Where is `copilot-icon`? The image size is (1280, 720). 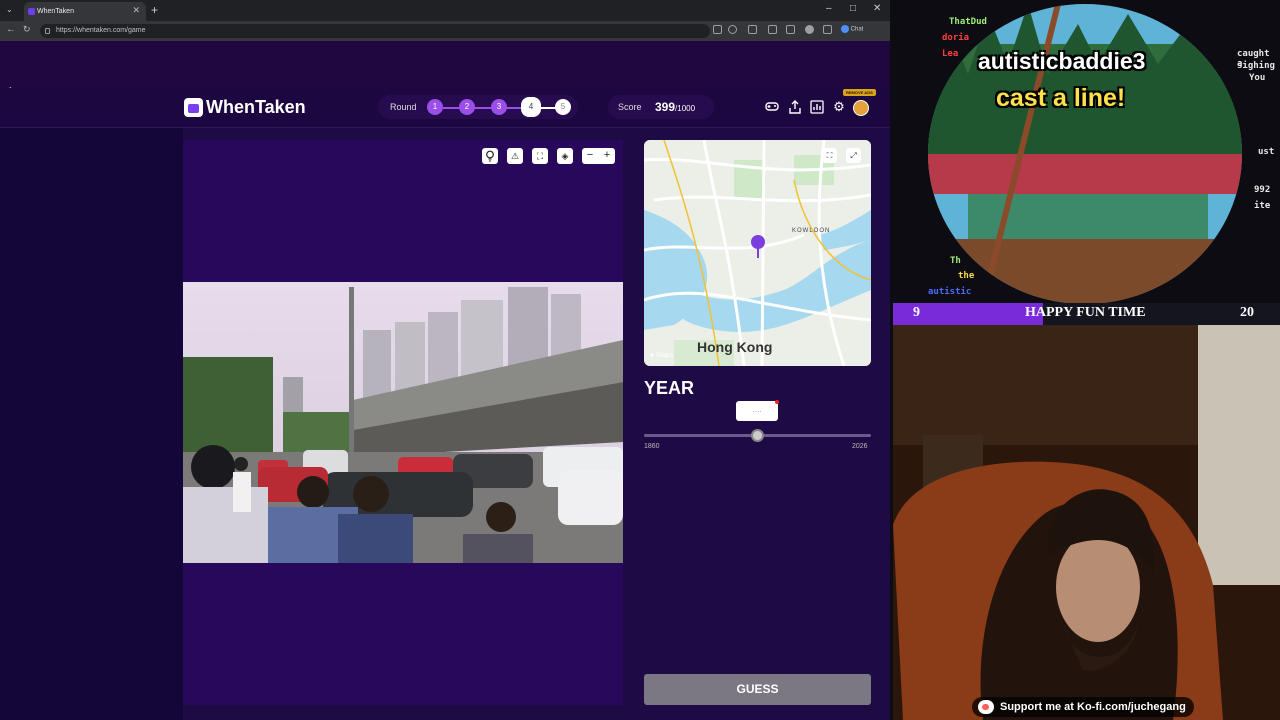
copilot-icon is located at coordinates (845, 29).